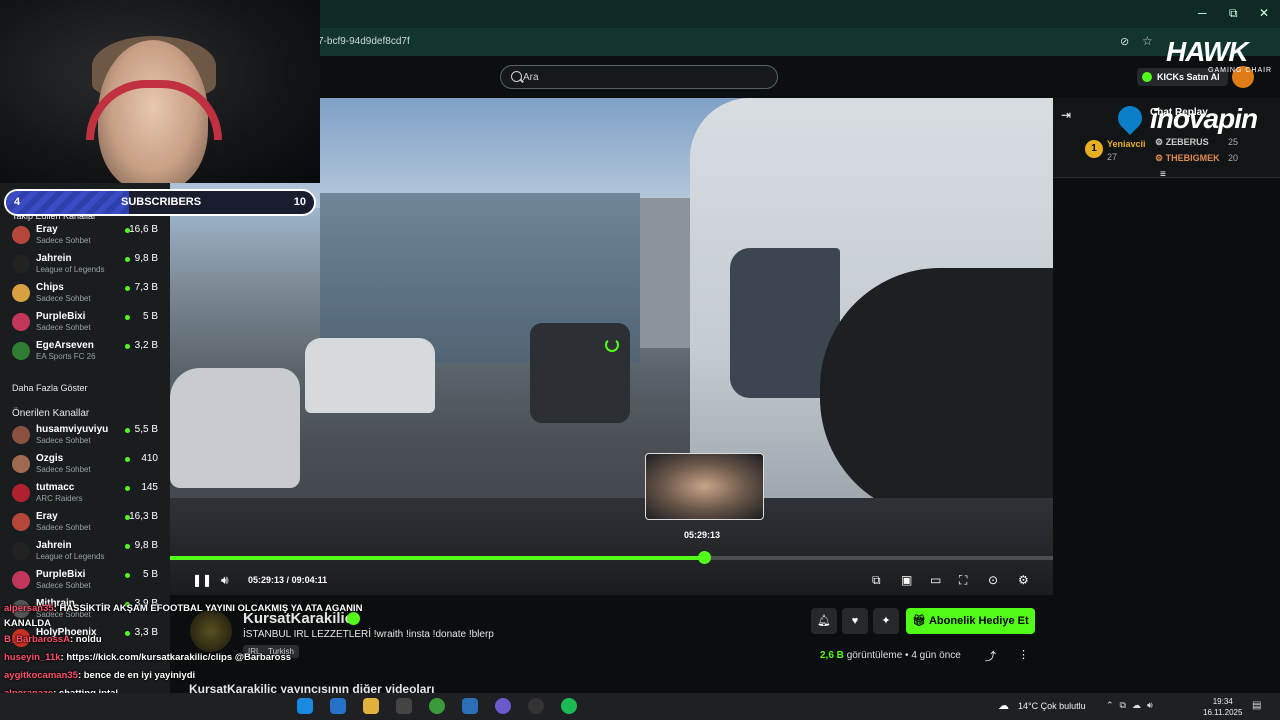 The width and height of the screenshot is (1280, 720). I want to click on notifications-icon: ▤, so click(1256, 705).